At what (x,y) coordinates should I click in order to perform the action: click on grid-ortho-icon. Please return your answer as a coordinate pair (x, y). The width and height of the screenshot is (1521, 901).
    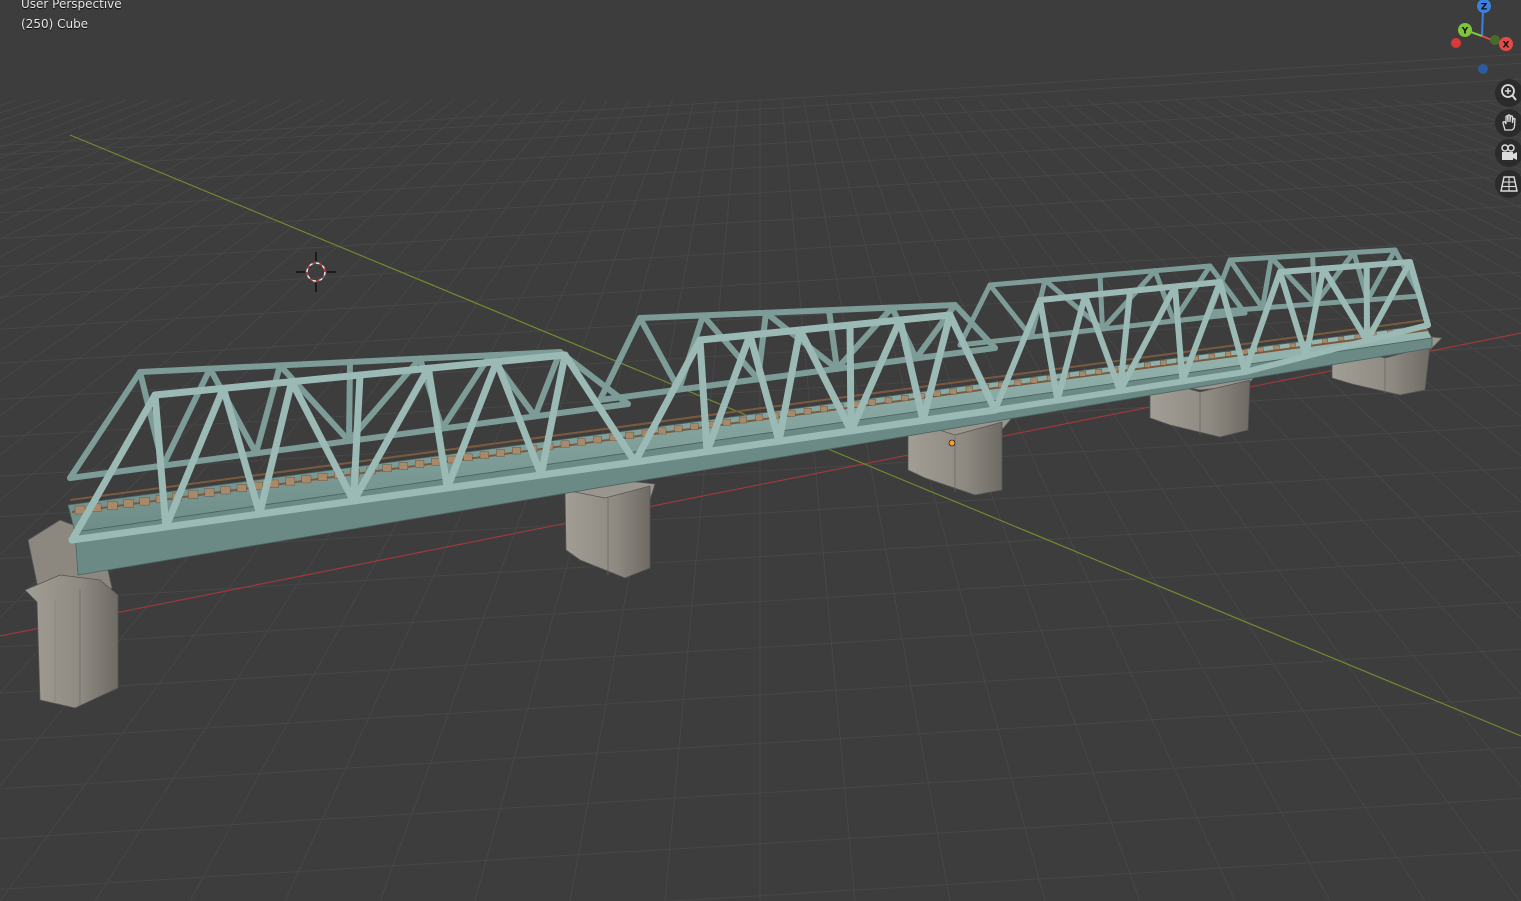
    Looking at the image, I should click on (1509, 184).